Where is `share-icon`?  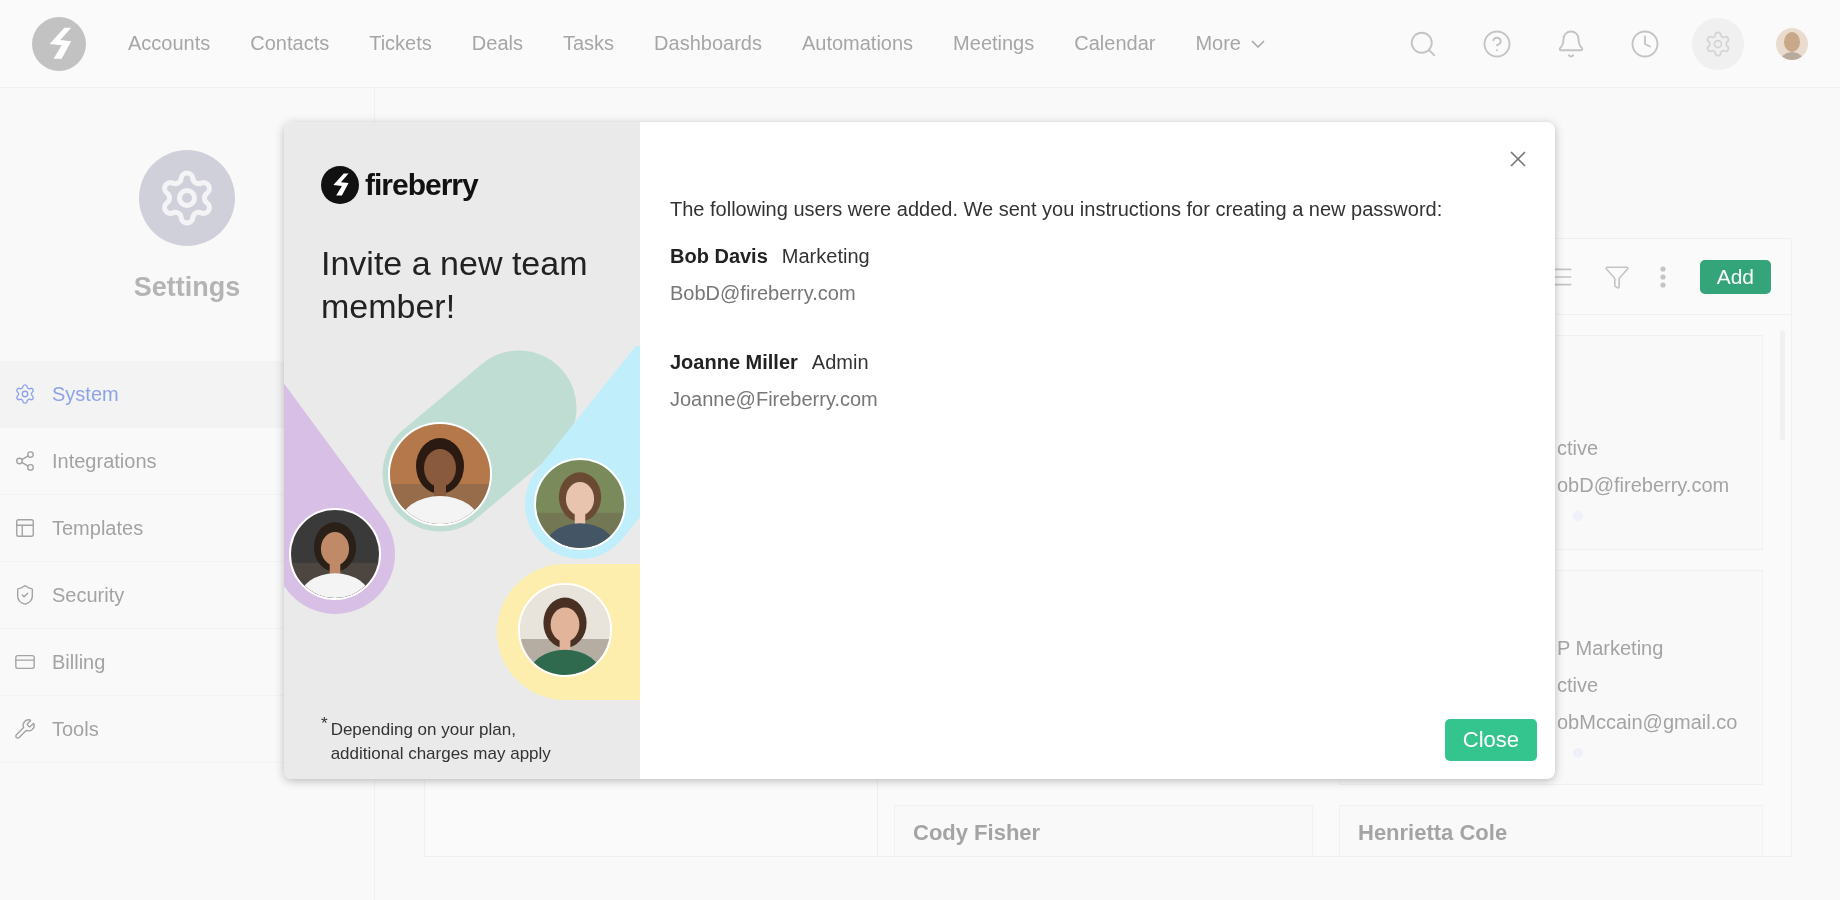
share-icon is located at coordinates (25, 461).